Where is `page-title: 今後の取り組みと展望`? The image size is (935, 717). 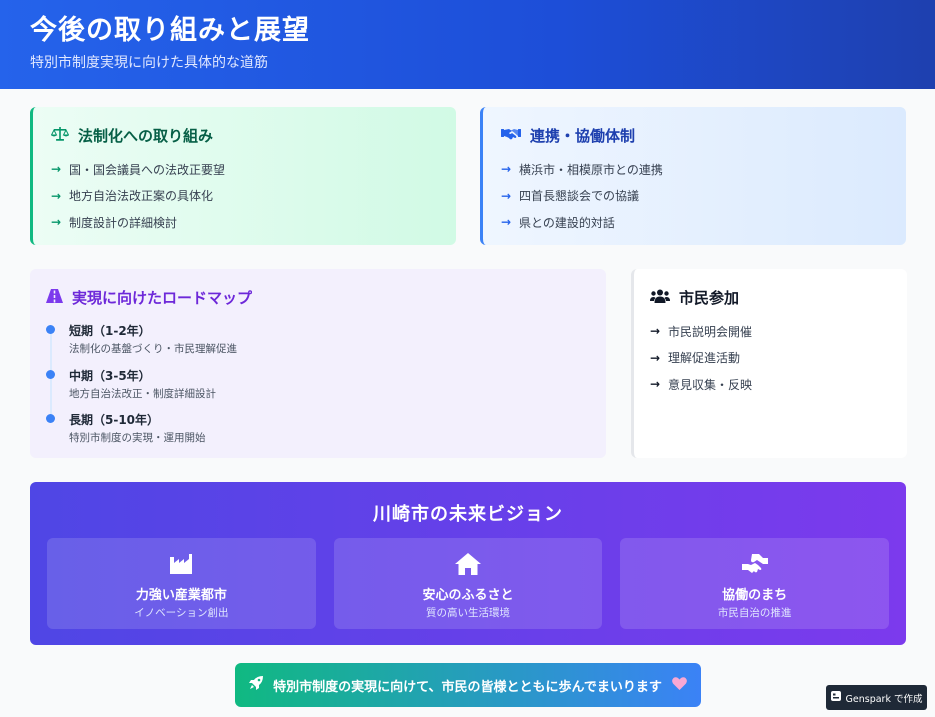
page-title: 今後の取り組みと展望 is located at coordinates (170, 30).